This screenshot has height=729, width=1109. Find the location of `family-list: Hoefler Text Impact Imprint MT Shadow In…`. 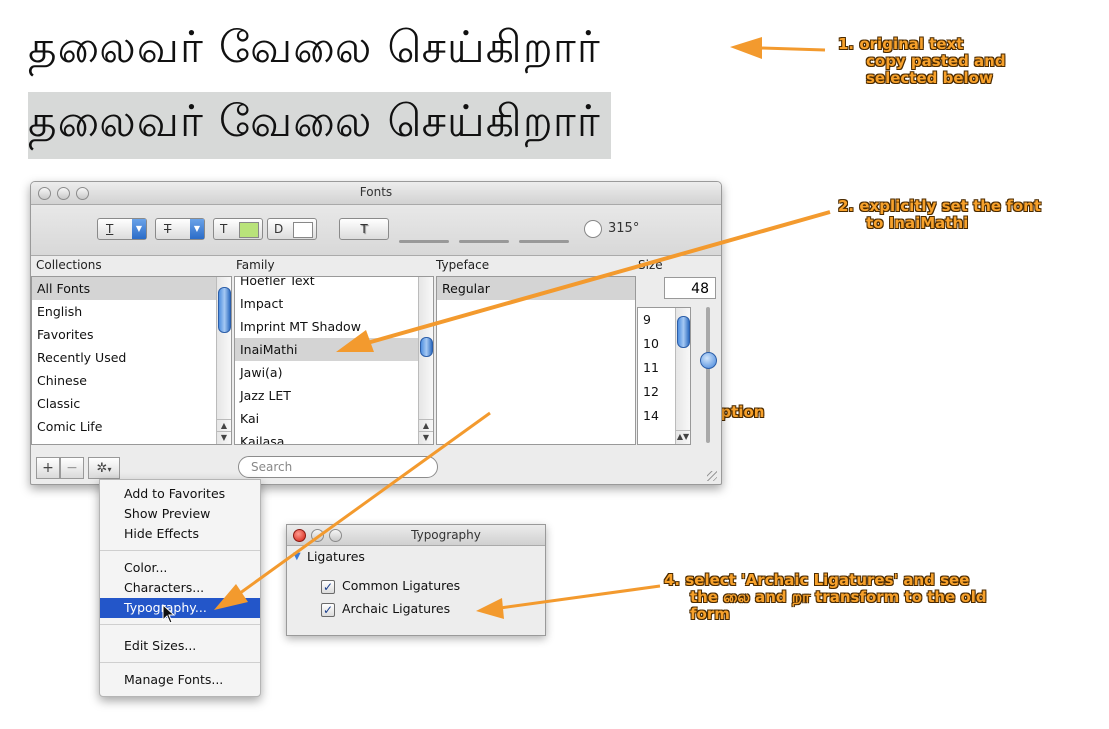

family-list: Hoefler Text Impact Imprint MT Shadow In… is located at coordinates (334, 360).